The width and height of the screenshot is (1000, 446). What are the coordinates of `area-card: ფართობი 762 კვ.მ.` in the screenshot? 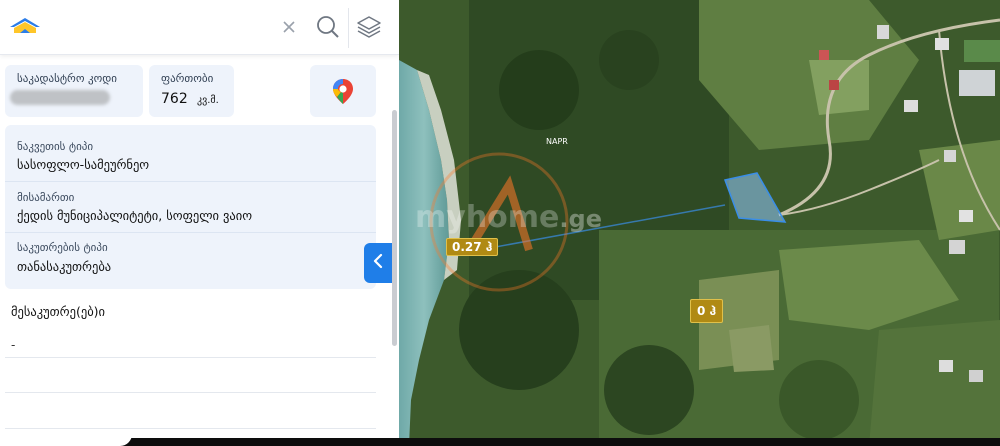 It's located at (191, 91).